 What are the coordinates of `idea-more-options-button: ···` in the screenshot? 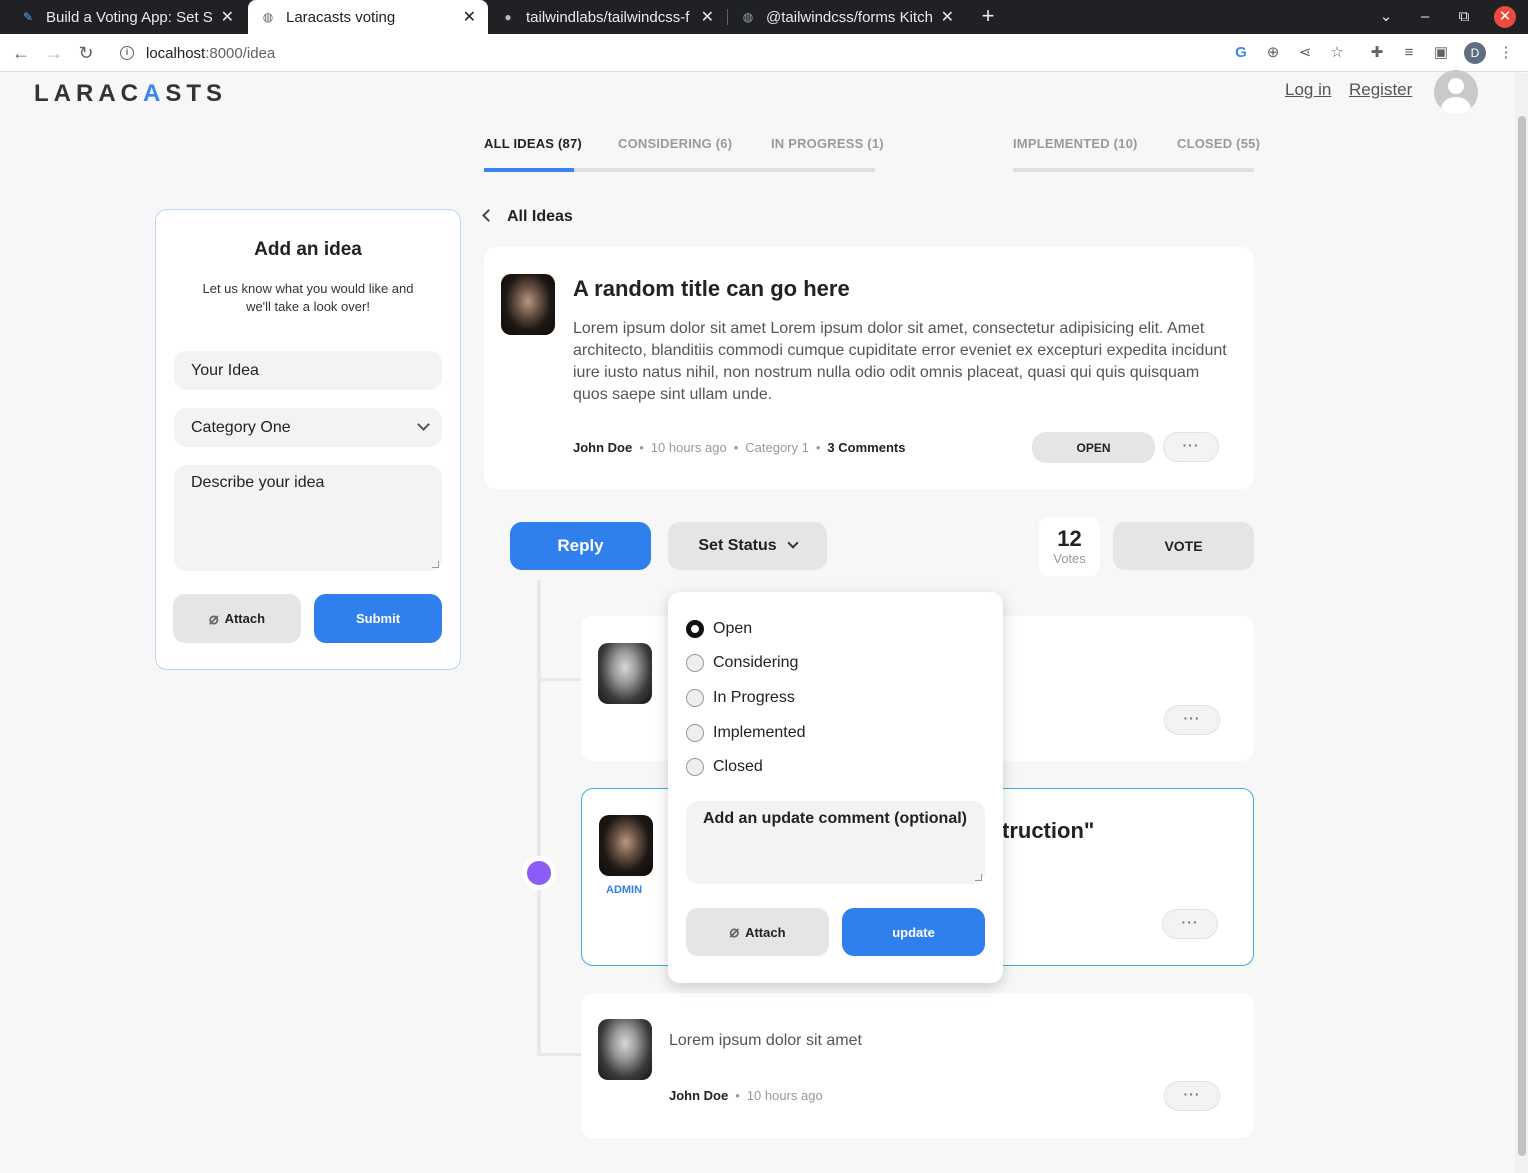 It's located at (1191, 447).